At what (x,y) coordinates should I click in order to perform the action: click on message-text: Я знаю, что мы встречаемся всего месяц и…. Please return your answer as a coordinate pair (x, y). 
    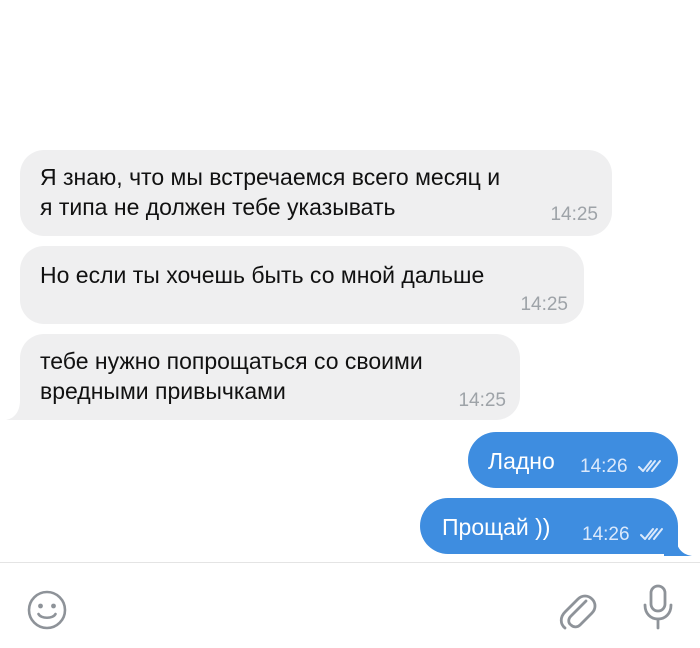
    Looking at the image, I should click on (270, 192).